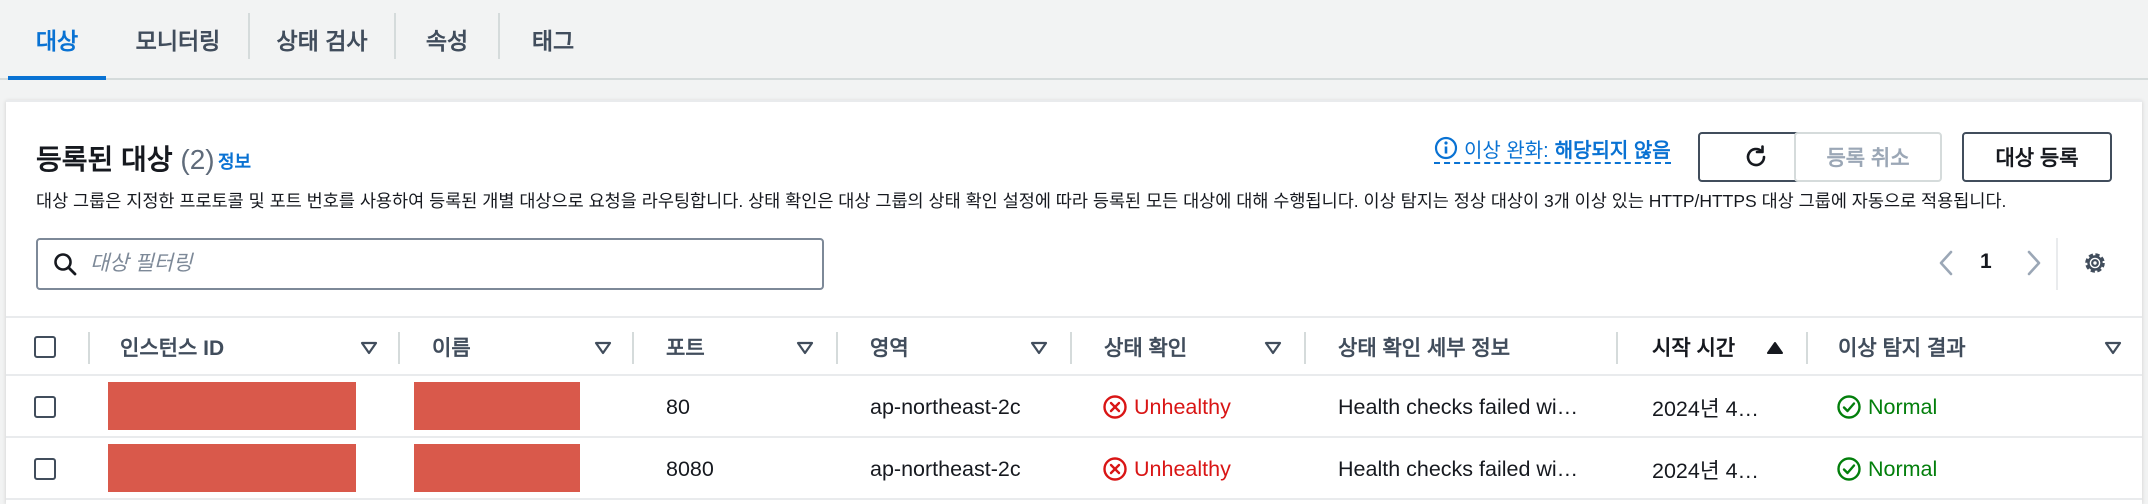 The width and height of the screenshot is (2148, 504). Describe the element at coordinates (2037, 157) in the screenshot. I see `register-targets-button: 대상 등록` at that location.